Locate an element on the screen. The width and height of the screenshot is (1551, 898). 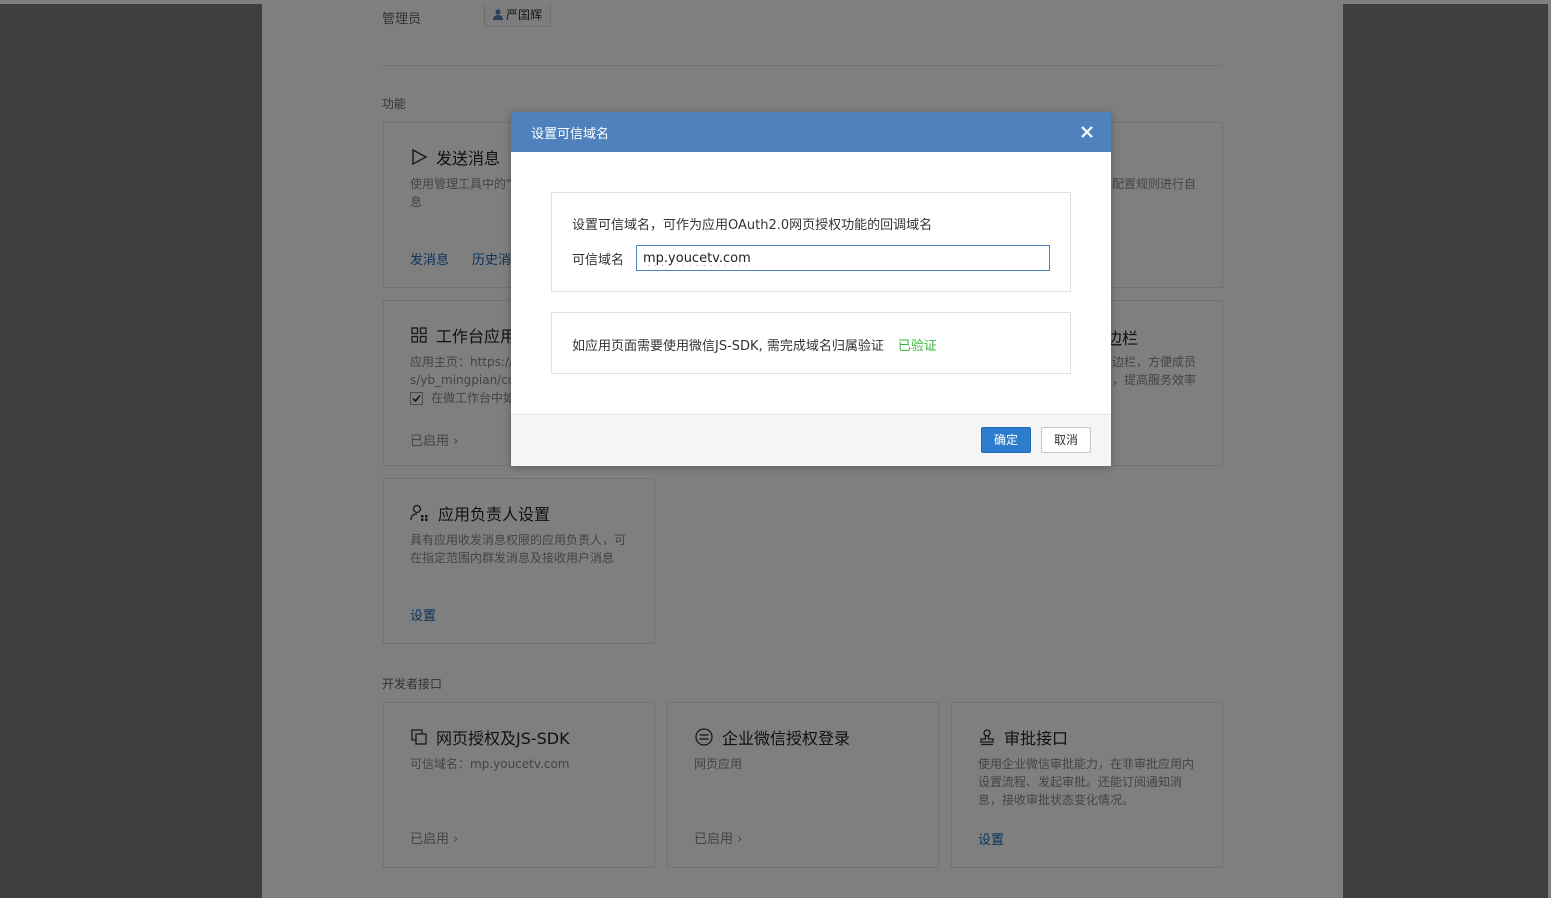
jssdk-verify-box: 如应用页面需要使用微信JS-SDK, 需完成域名归属验证 已验证 is located at coordinates (811, 343).